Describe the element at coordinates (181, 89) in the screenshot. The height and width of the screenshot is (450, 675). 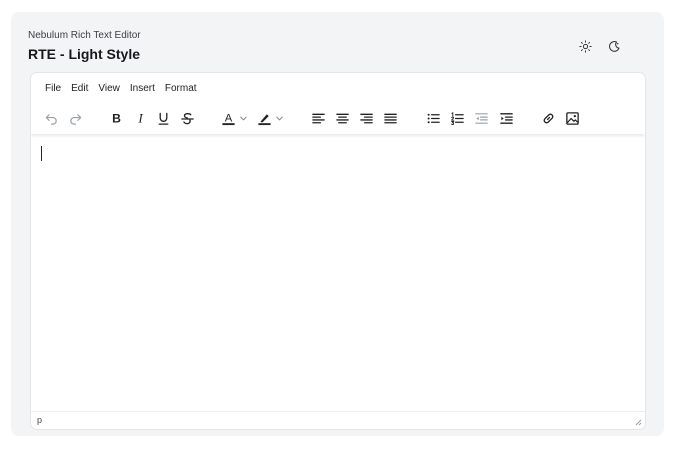
I see `menu-format: Format` at that location.